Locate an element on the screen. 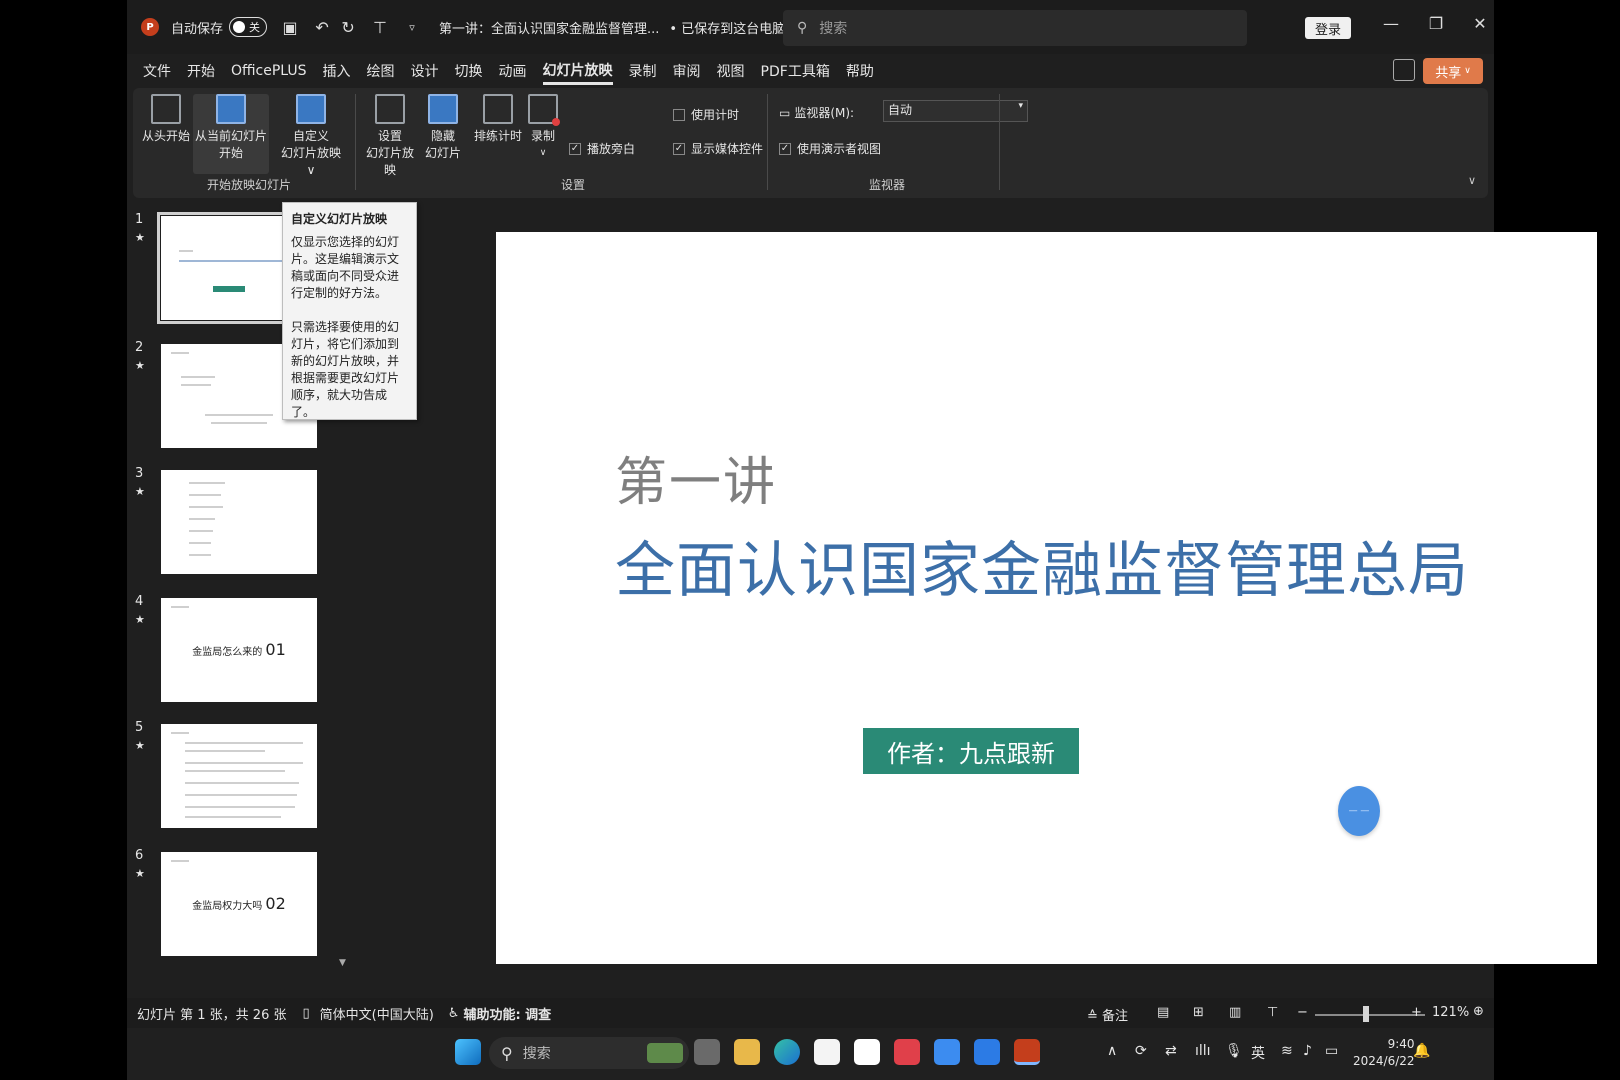  ribbon-separator is located at coordinates (767, 142).